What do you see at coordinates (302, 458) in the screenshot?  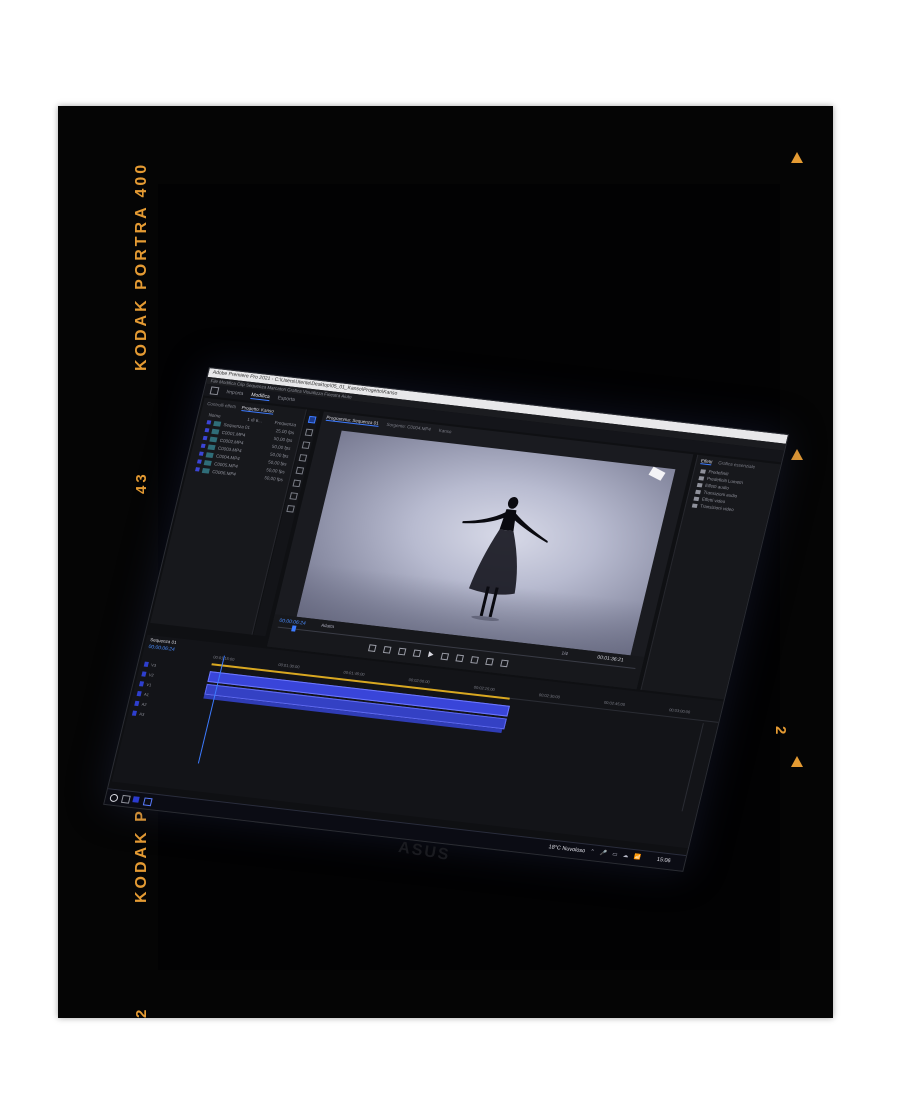 I see `razor-tool-icon` at bounding box center [302, 458].